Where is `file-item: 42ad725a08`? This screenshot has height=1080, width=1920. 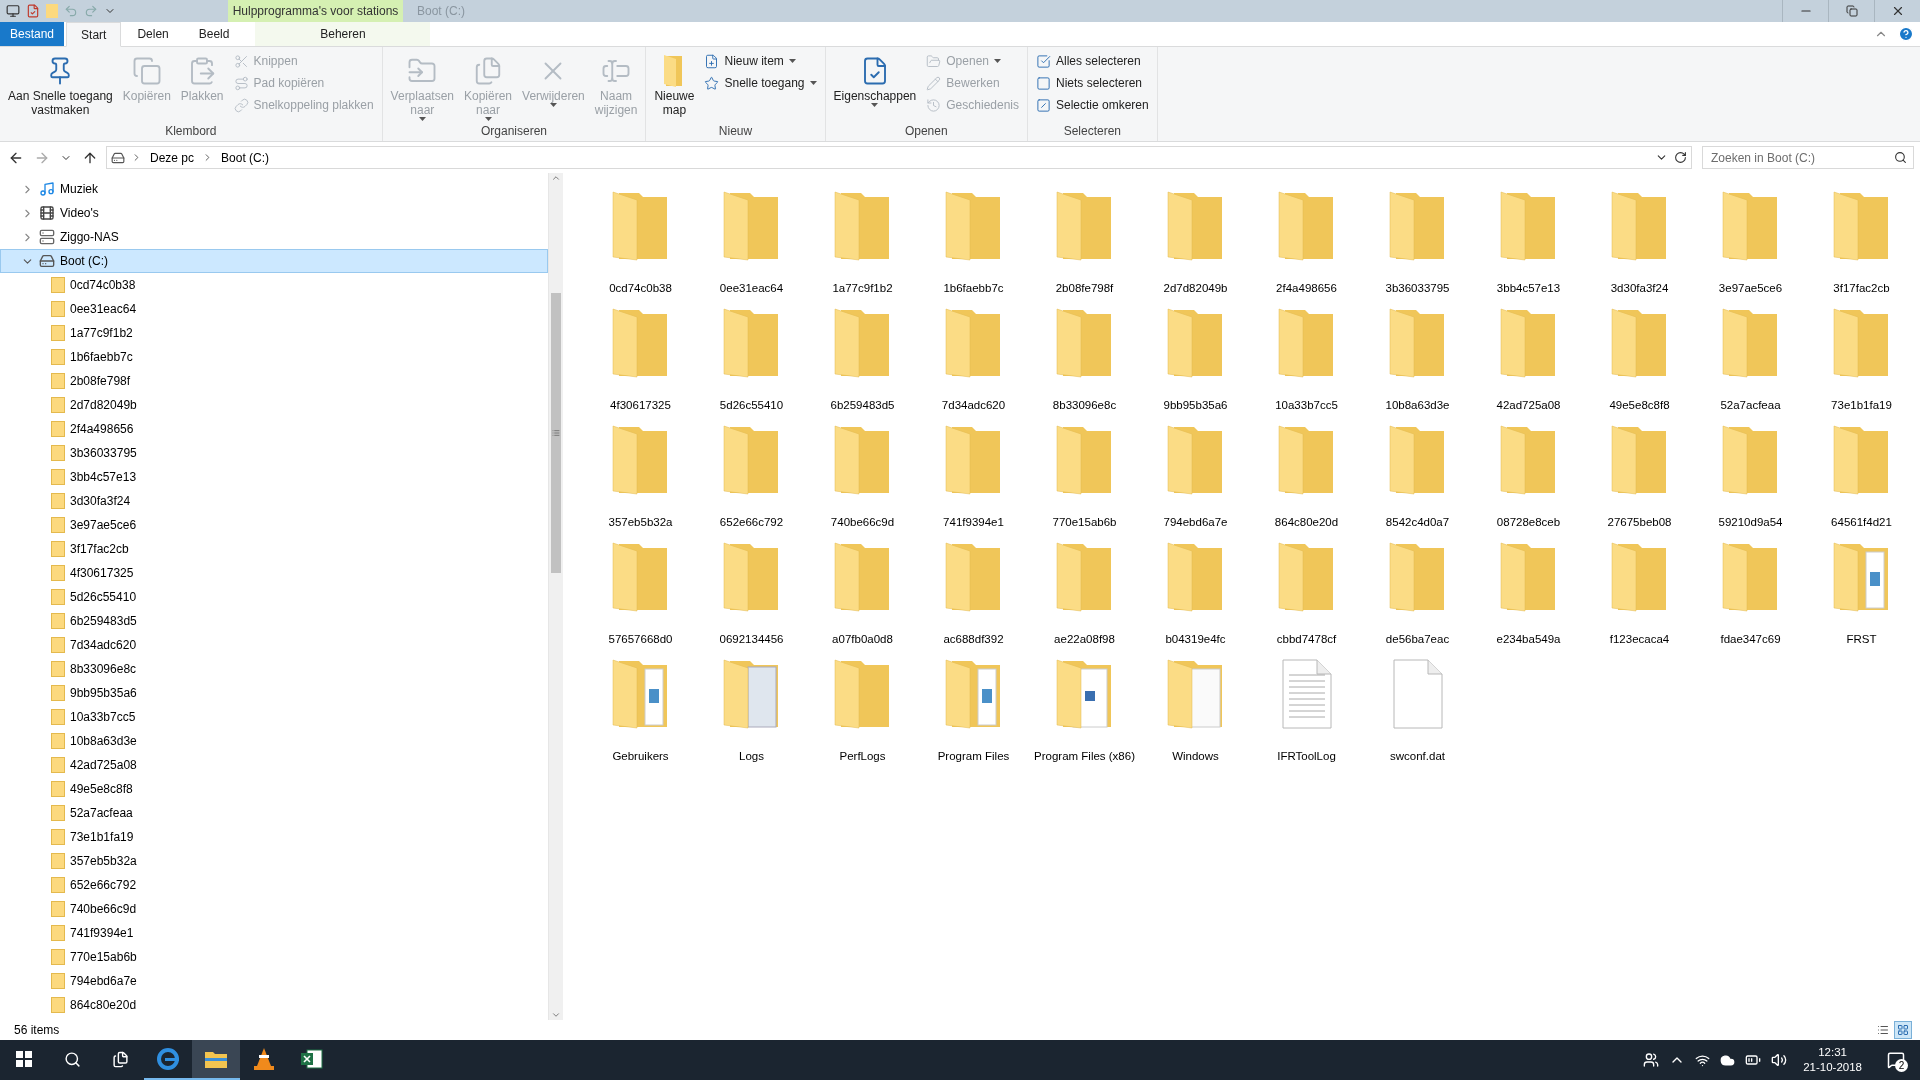 file-item: 42ad725a08 is located at coordinates (1528, 366).